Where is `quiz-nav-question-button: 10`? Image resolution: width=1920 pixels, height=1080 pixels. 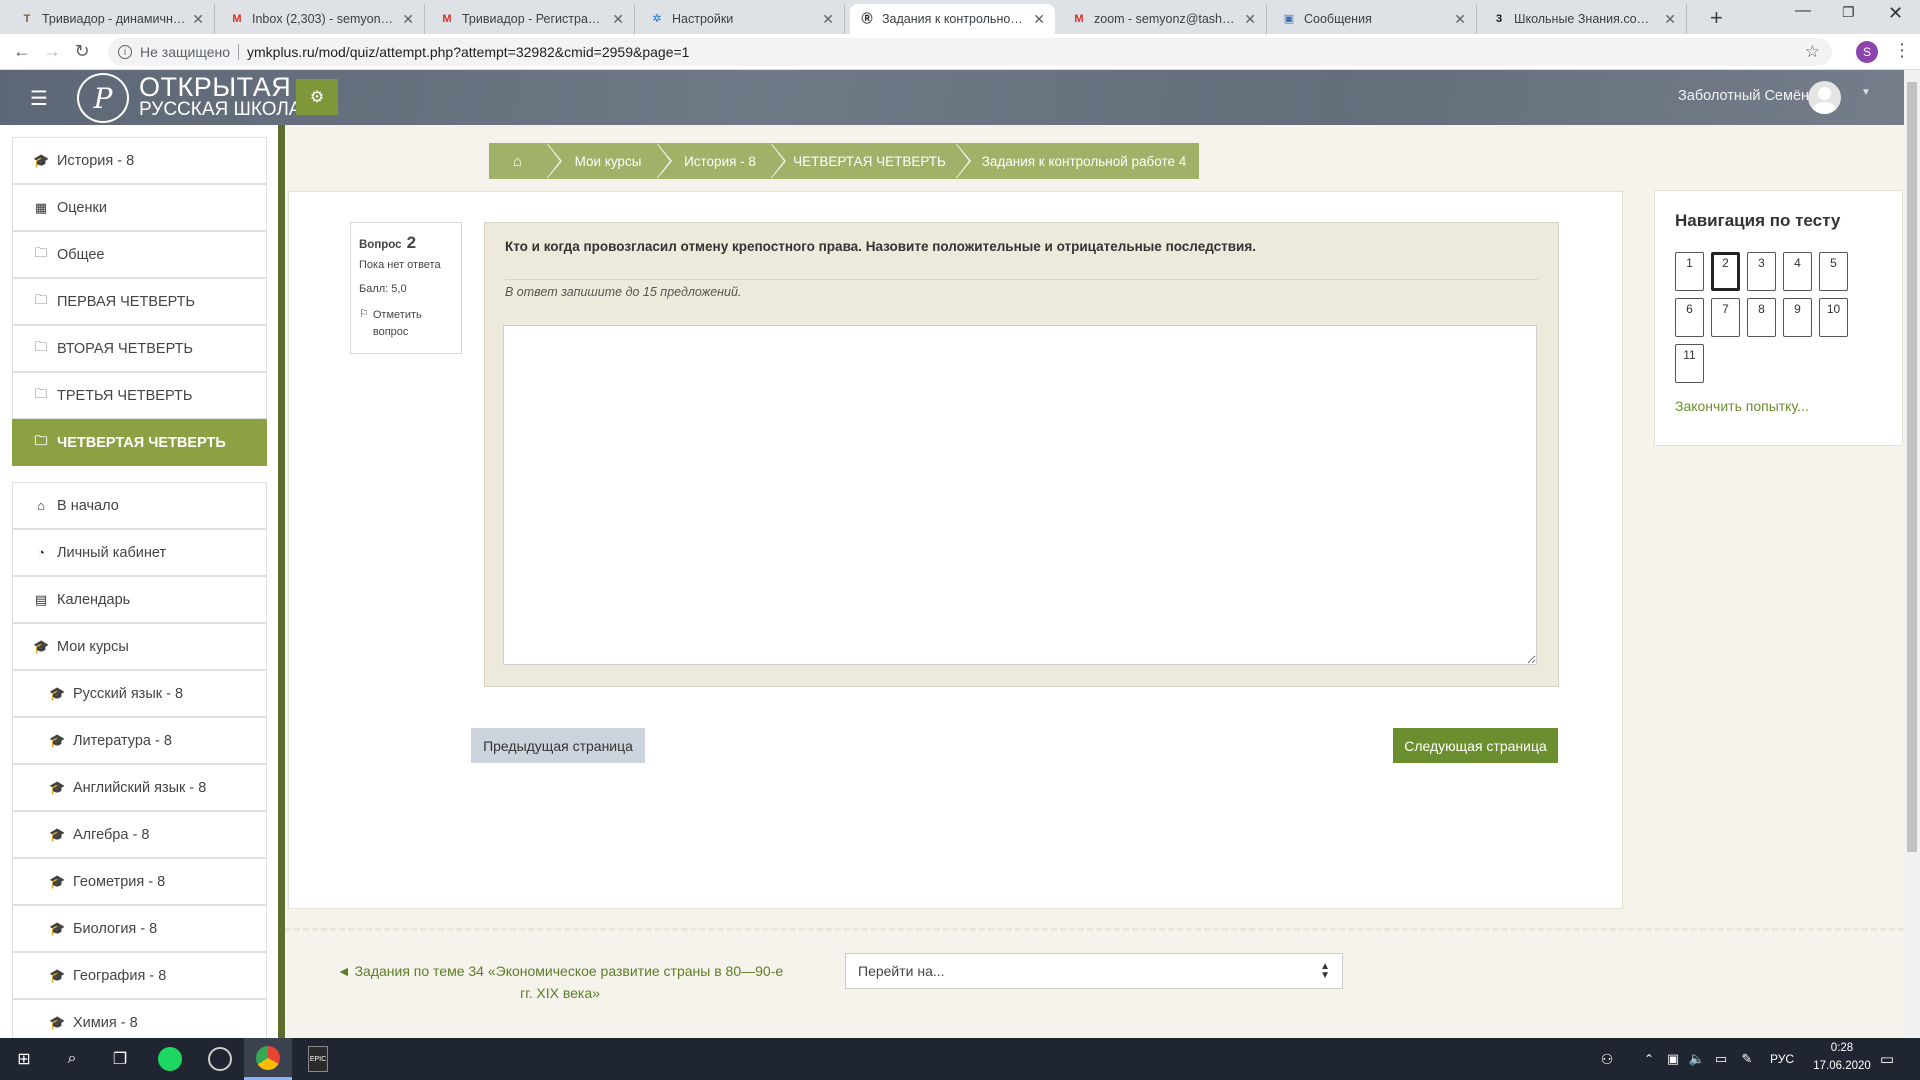
quiz-nav-question-button: 10 is located at coordinates (1833, 317).